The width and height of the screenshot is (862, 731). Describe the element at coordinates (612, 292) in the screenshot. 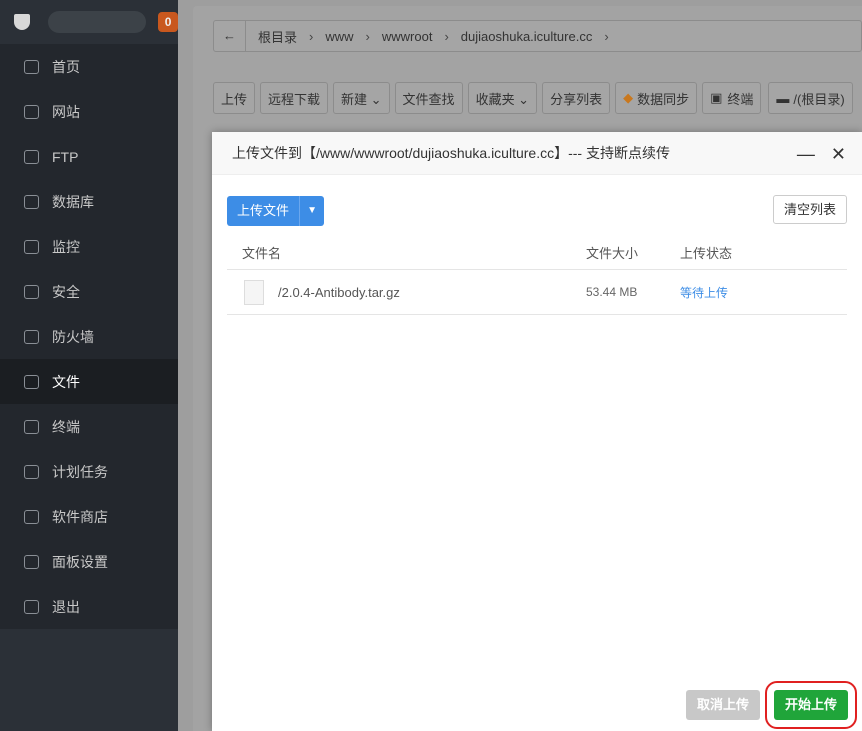

I see `file-size: 53.44 MB` at that location.